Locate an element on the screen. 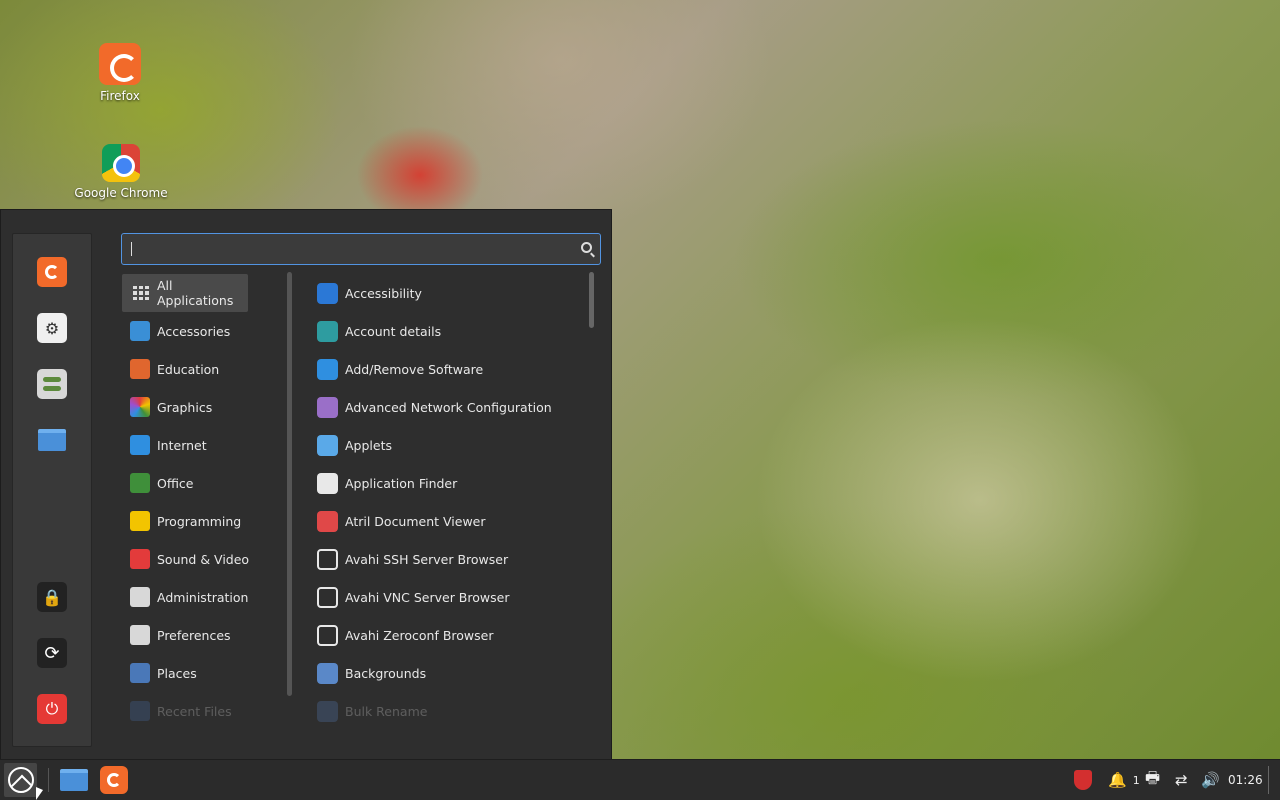 This screenshot has height=800, width=1280. favorites-sidebar: ⚙ 🔒 ⟳ ⏻ is located at coordinates (52, 490).